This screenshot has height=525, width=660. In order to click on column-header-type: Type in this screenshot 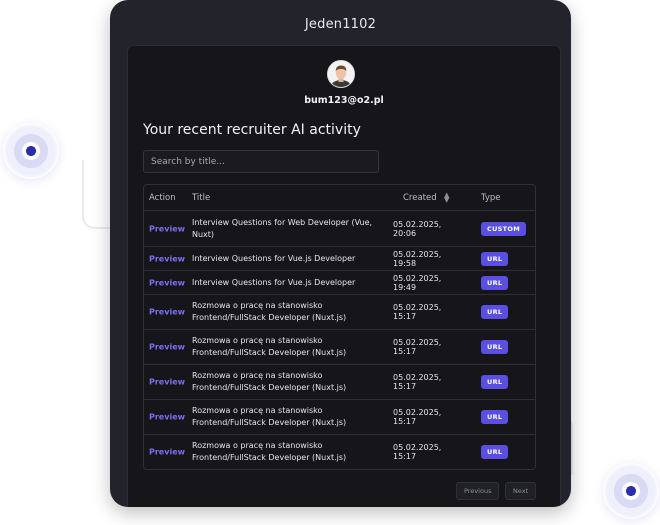, I will do `click(491, 197)`.